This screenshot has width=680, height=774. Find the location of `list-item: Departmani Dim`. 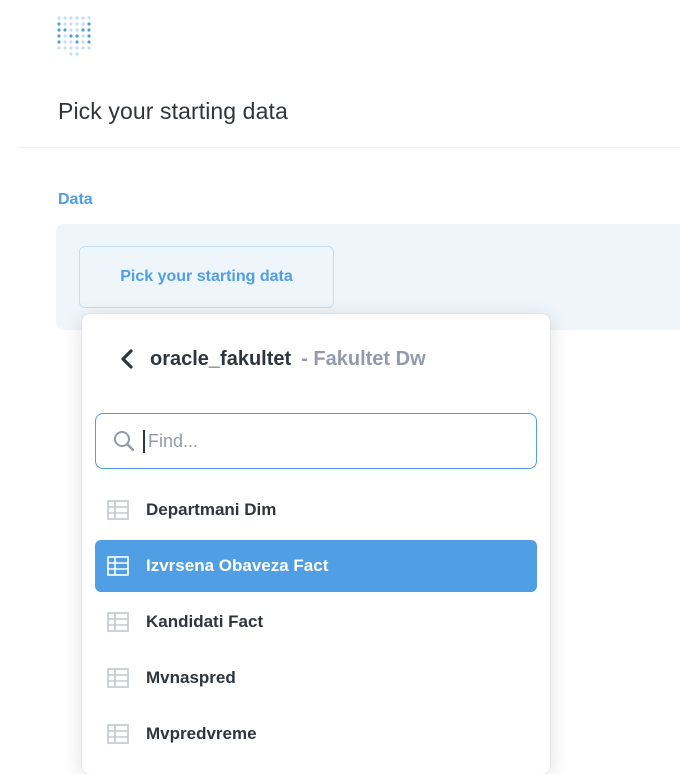

list-item: Departmani Dim is located at coordinates (316, 510).